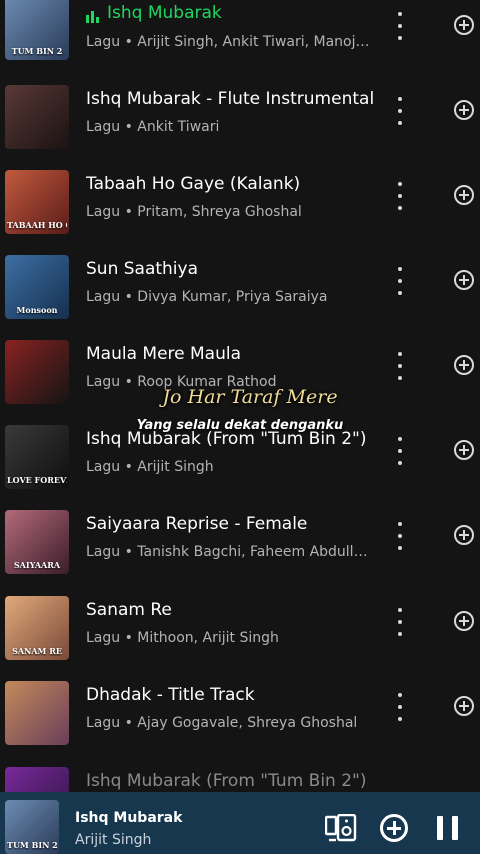 Image resolution: width=480 pixels, height=854 pixels. What do you see at coordinates (222, 723) in the screenshot?
I see `song-subtitle: Lagu • Ajay Gogavale, Shreya Ghoshal` at bounding box center [222, 723].